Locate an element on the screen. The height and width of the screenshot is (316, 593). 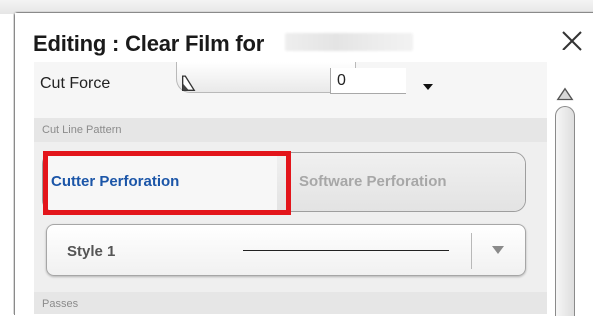
passes-label: Passes is located at coordinates (290, 303).